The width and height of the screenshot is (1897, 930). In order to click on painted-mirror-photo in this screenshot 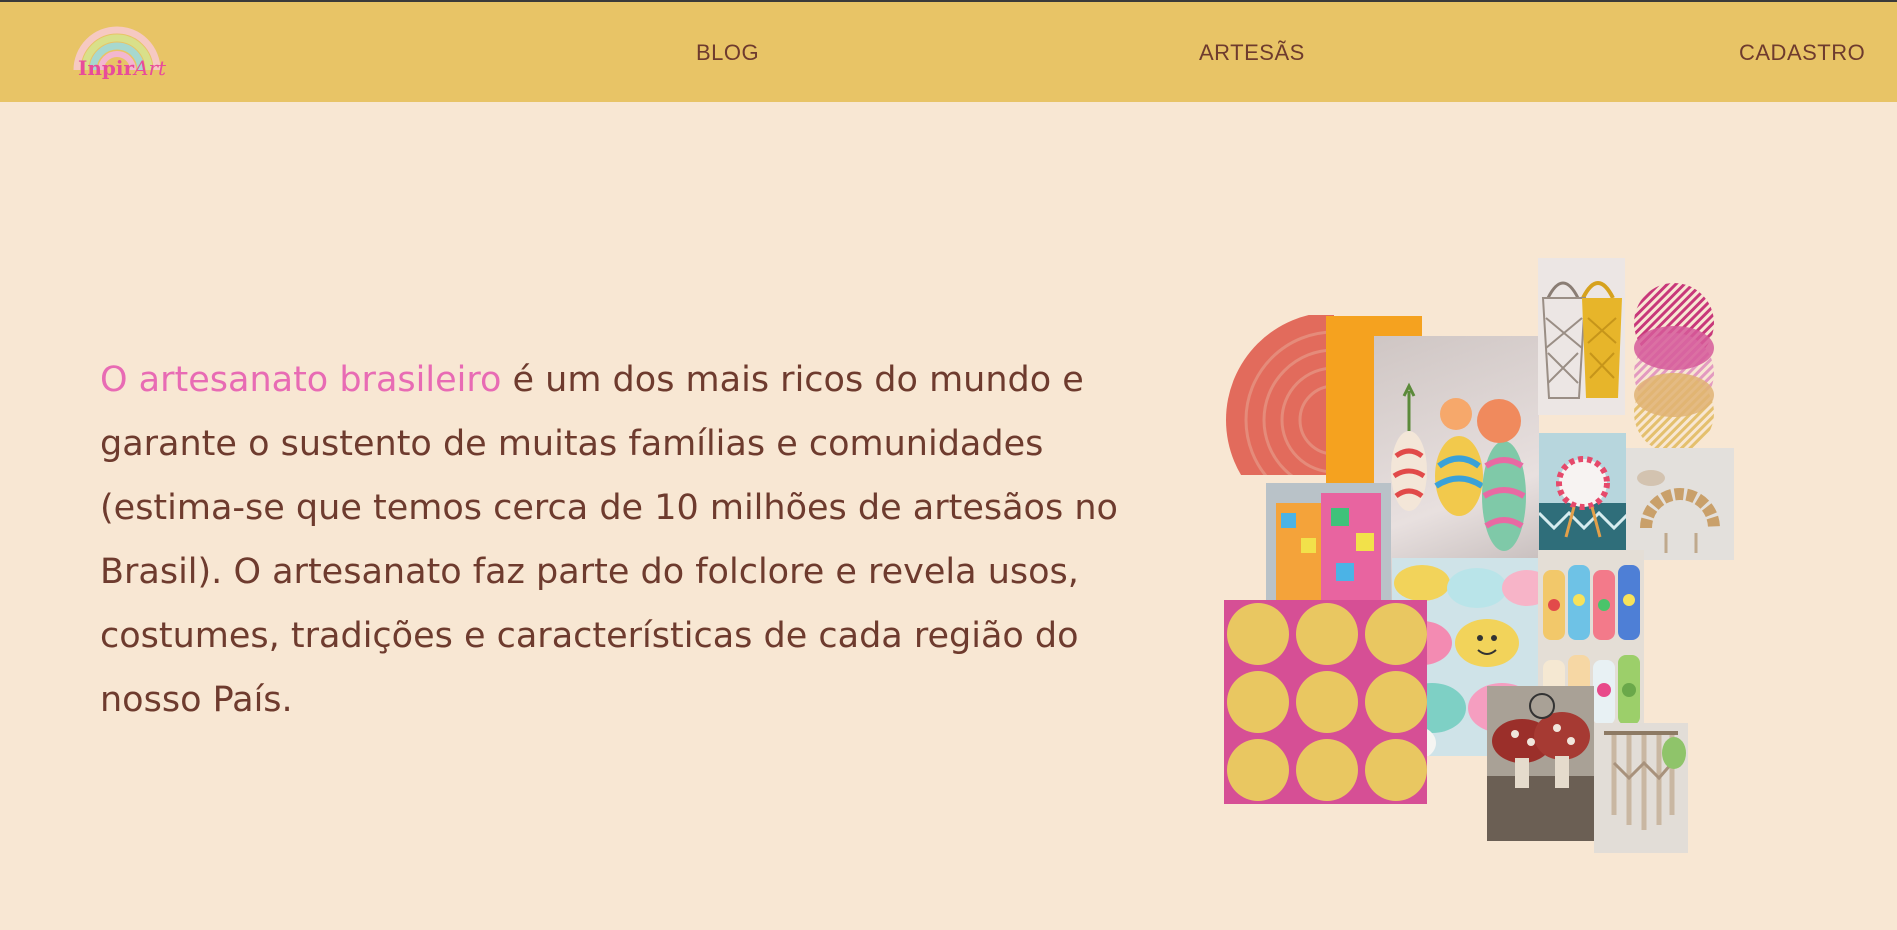, I will do `click(1582, 492)`.